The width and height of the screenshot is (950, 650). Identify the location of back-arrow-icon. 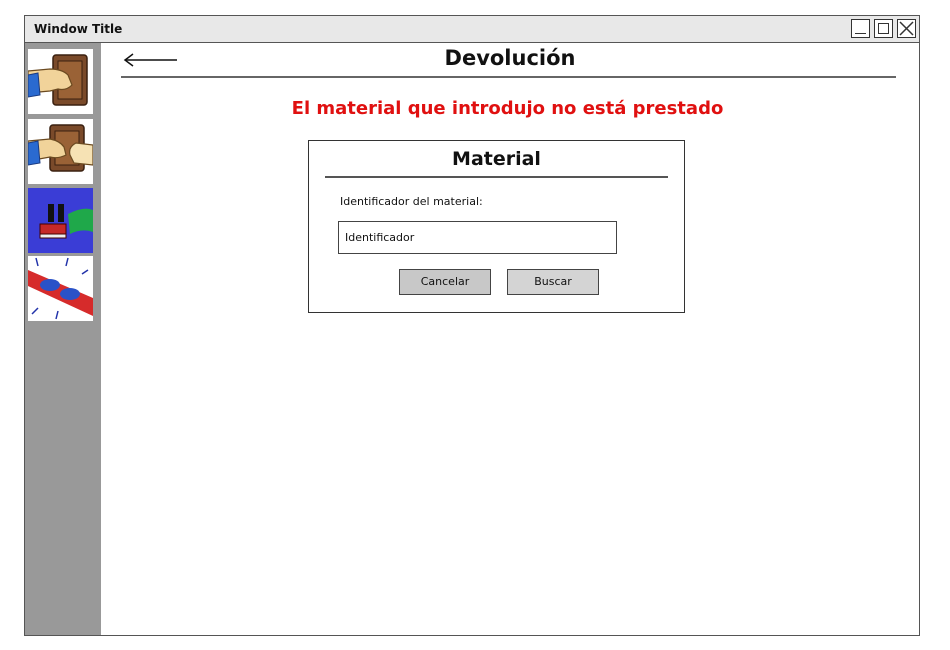
(150, 60).